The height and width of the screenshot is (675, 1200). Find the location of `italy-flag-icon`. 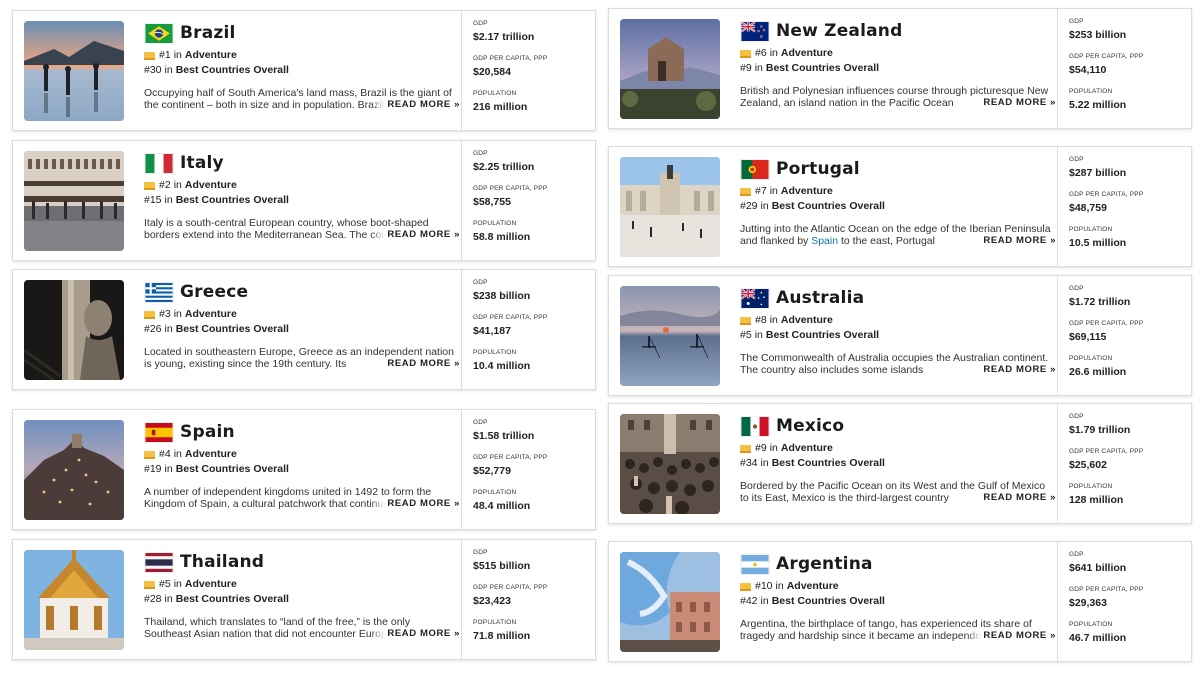

italy-flag-icon is located at coordinates (159, 163).